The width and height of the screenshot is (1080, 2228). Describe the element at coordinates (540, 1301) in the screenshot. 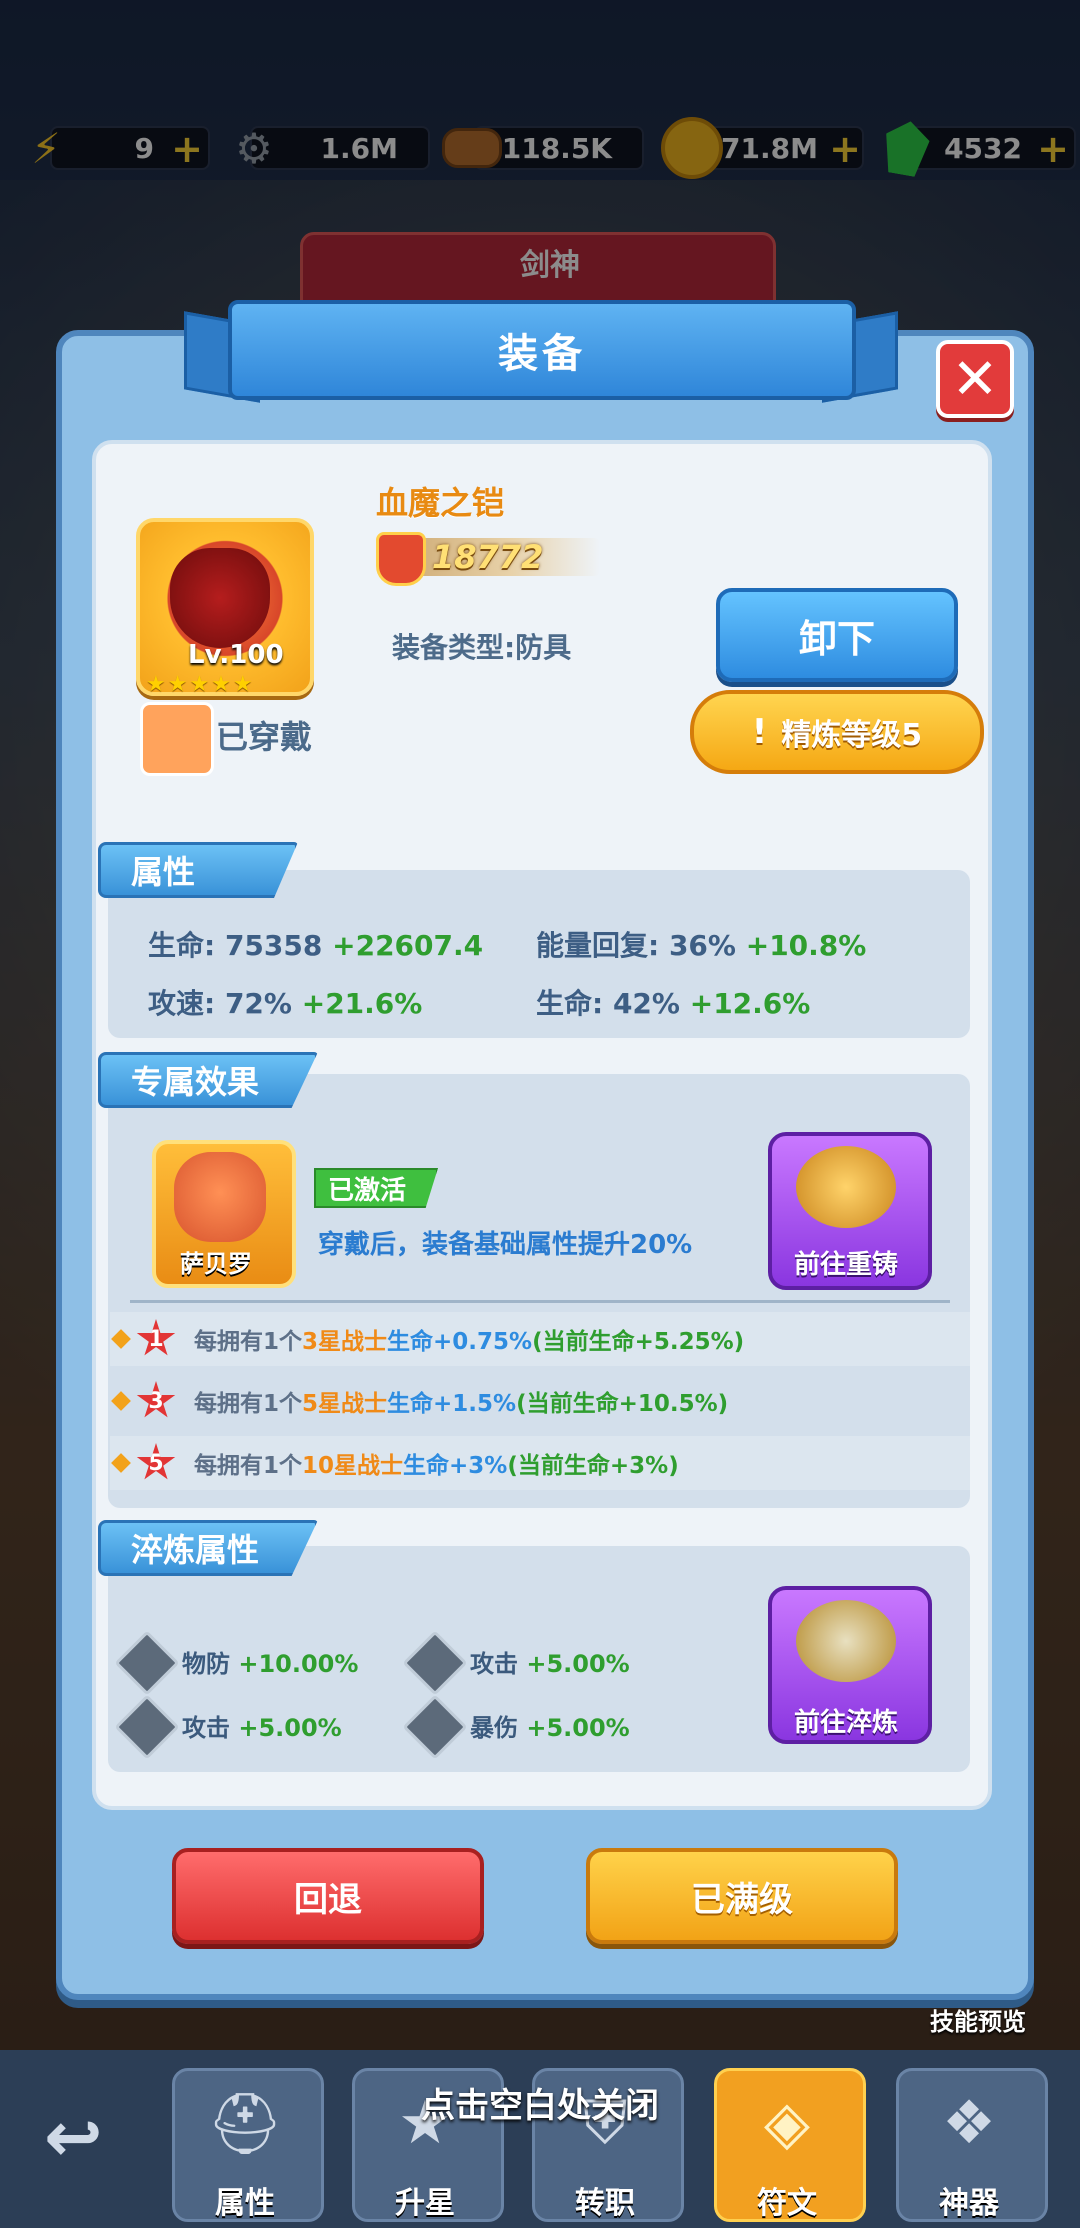

I see `divider` at that location.